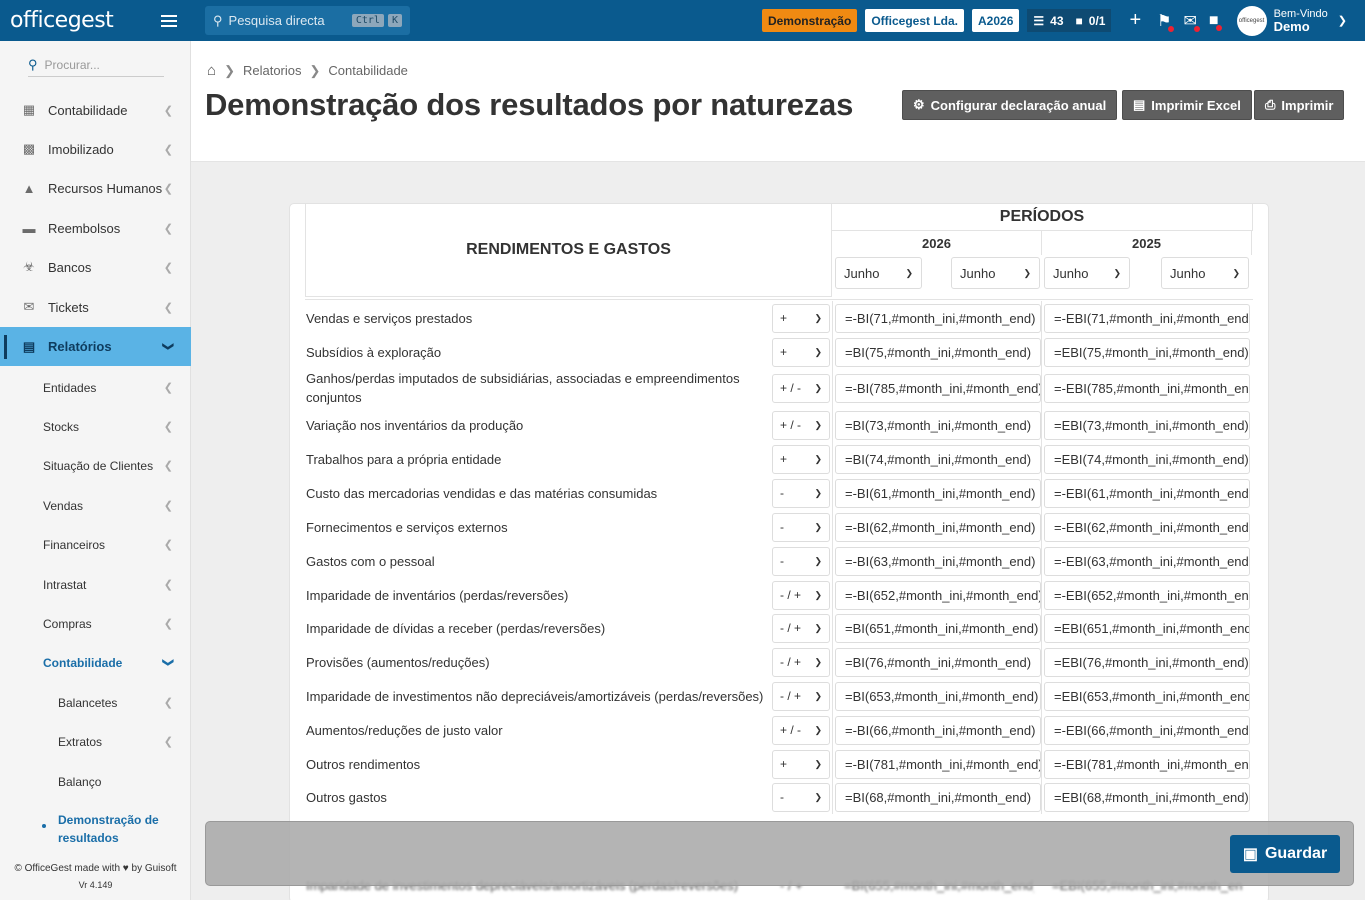  Describe the element at coordinates (938, 730) in the screenshot. I see `formula-input-2026: =-BI(66,#month_ini,#month_end)` at that location.